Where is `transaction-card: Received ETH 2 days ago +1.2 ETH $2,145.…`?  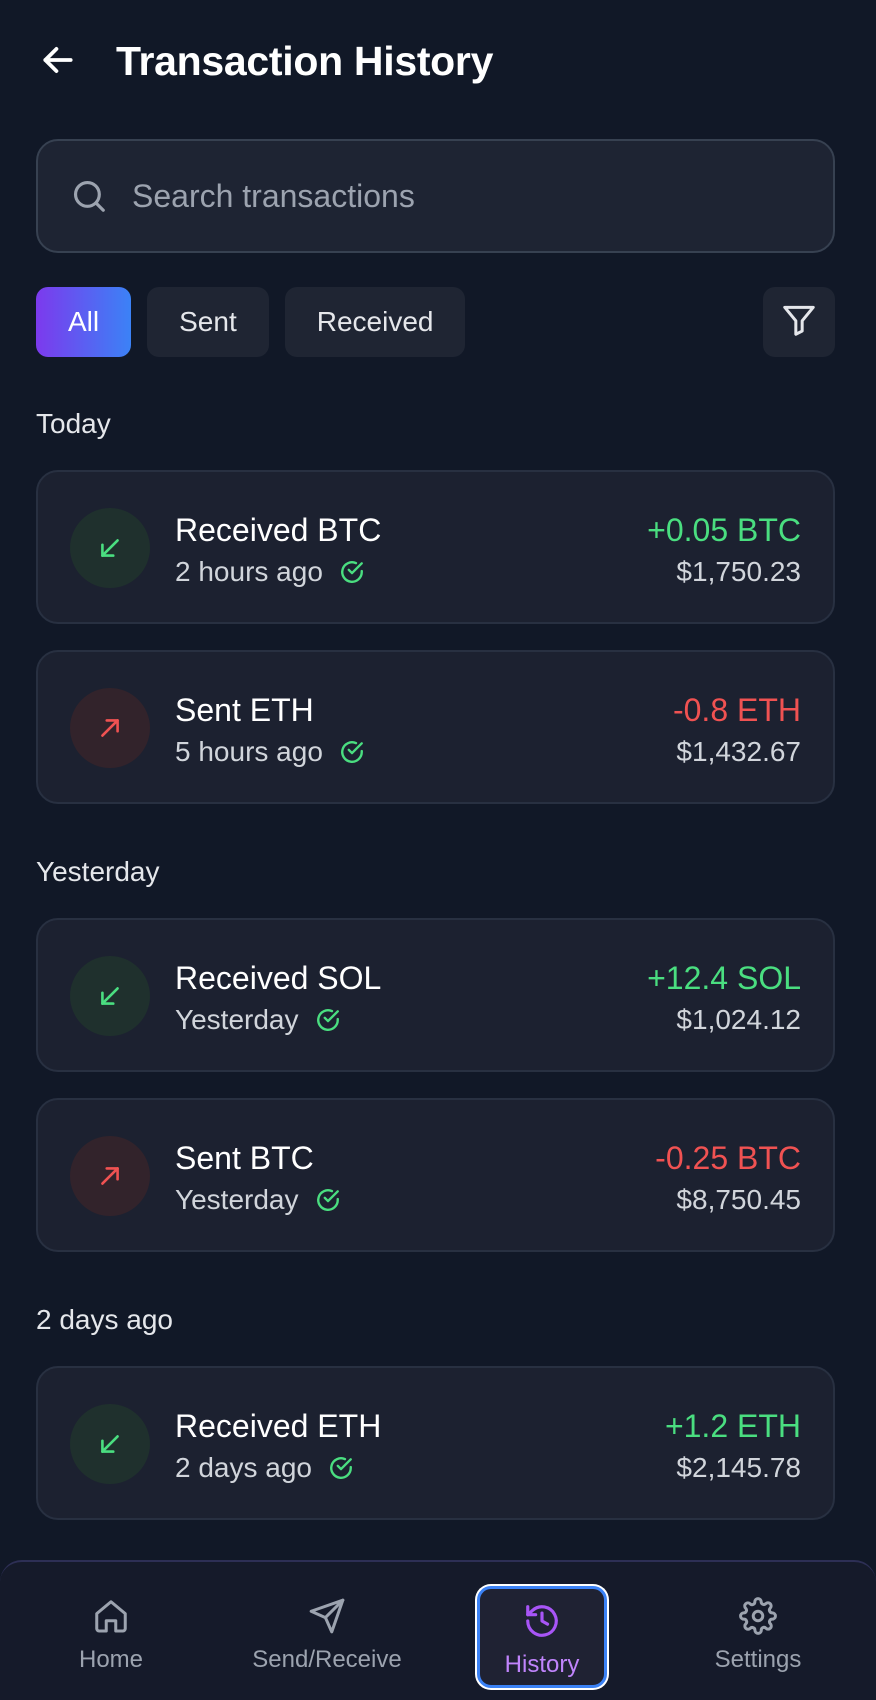 transaction-card: Received ETH 2 days ago +1.2 ETH $2,145.… is located at coordinates (435, 1443).